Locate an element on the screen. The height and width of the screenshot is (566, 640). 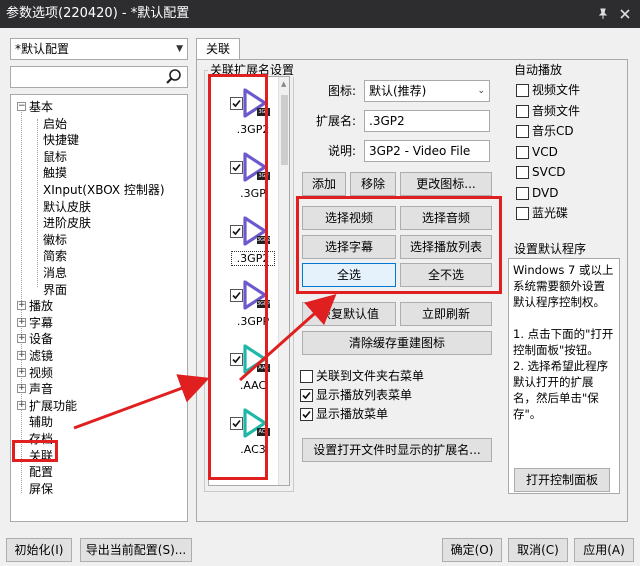
tree-item: 触摸 is located at coordinates (55, 173).